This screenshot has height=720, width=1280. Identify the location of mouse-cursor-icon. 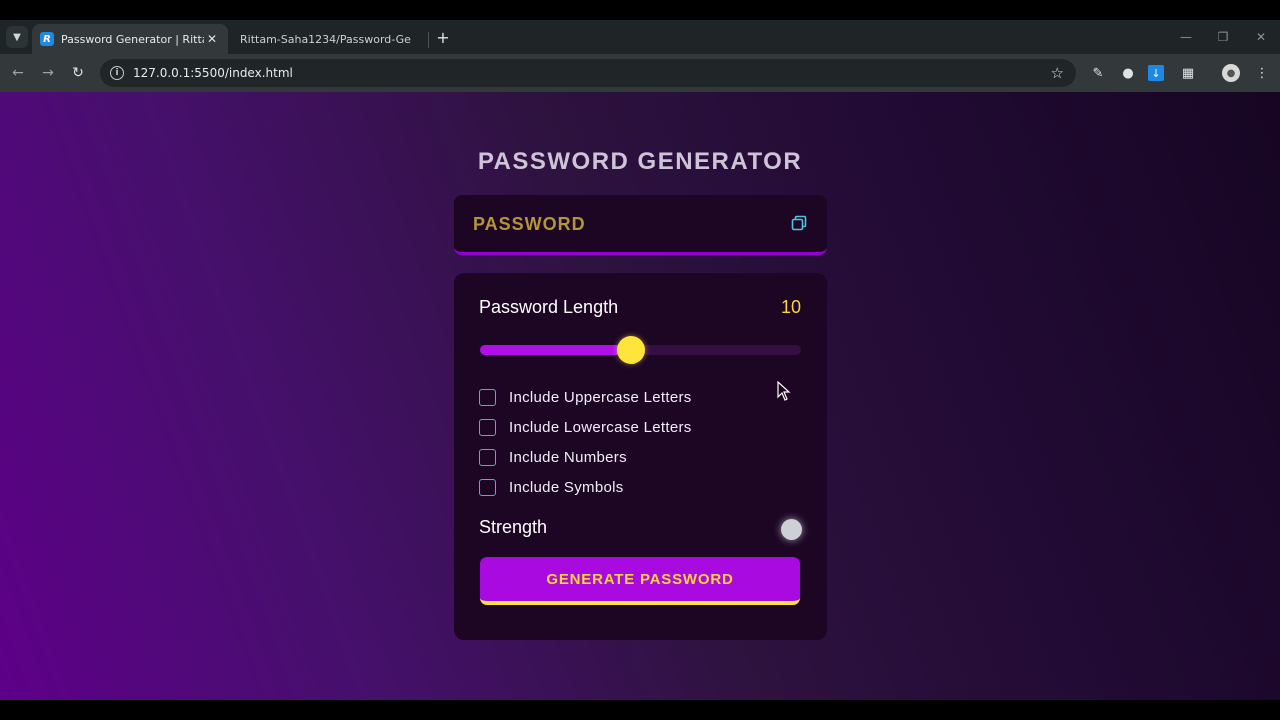
(784, 391).